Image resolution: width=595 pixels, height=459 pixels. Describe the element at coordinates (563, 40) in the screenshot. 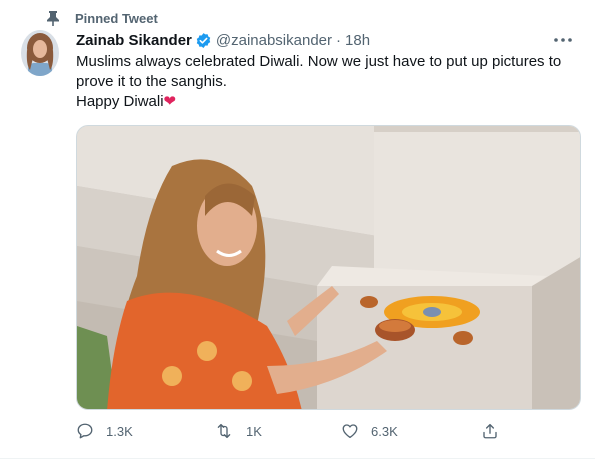

I see `more-options-icon` at that location.